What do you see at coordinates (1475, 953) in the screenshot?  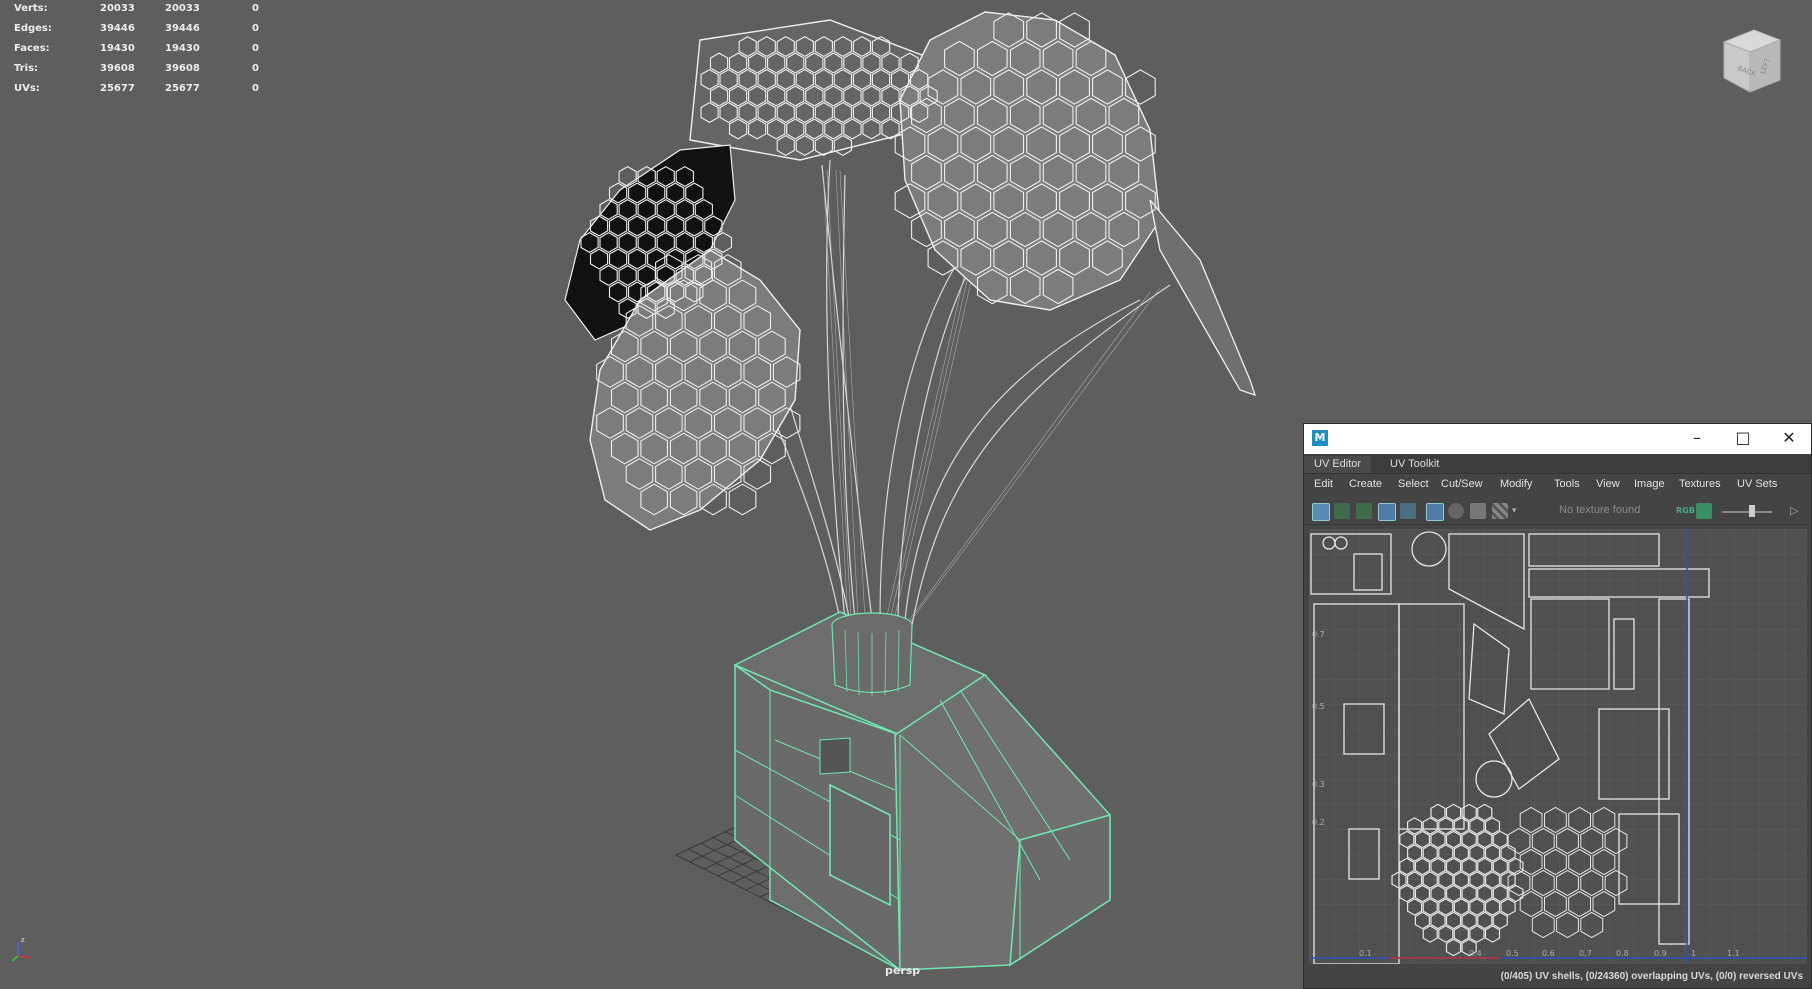 I see `svg-text: 0.4` at bounding box center [1475, 953].